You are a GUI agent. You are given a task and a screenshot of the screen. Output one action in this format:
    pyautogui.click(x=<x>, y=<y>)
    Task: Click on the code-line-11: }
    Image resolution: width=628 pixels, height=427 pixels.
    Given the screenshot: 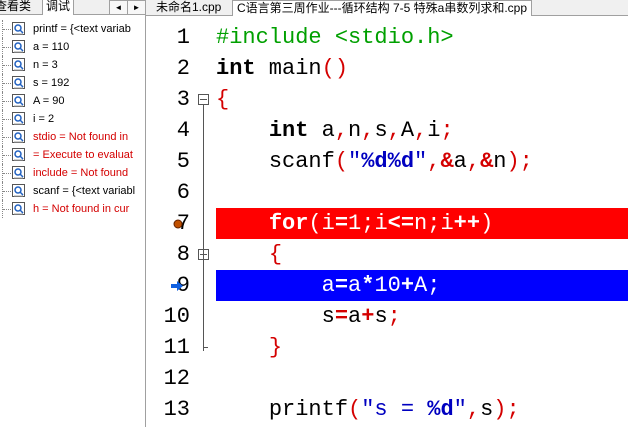 What is the action you would take?
    pyautogui.click(x=275, y=347)
    